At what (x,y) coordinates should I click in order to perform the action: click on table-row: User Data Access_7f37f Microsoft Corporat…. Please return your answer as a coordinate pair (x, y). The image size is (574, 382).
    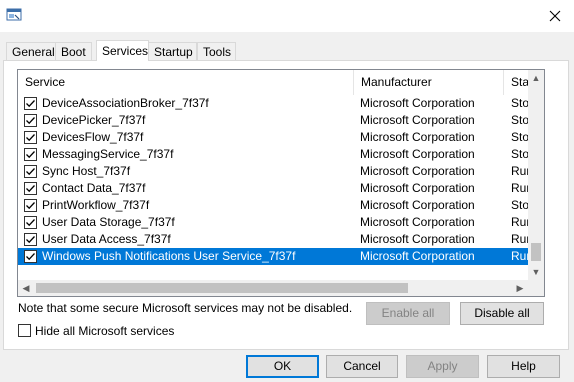
    Looking at the image, I should click on (274, 239).